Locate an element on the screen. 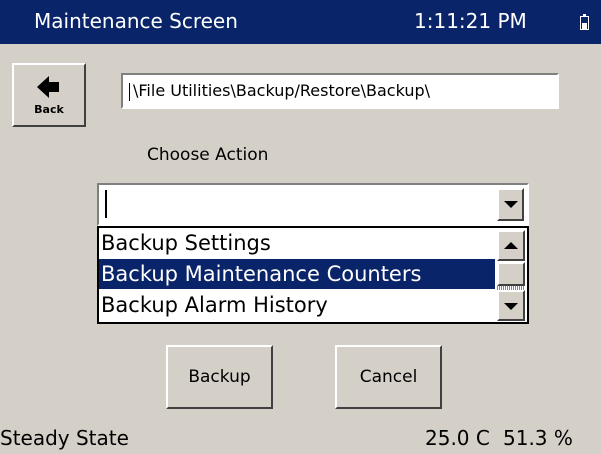 Image resolution: width=601 pixels, height=454 pixels. chevron-up-icon is located at coordinates (511, 245).